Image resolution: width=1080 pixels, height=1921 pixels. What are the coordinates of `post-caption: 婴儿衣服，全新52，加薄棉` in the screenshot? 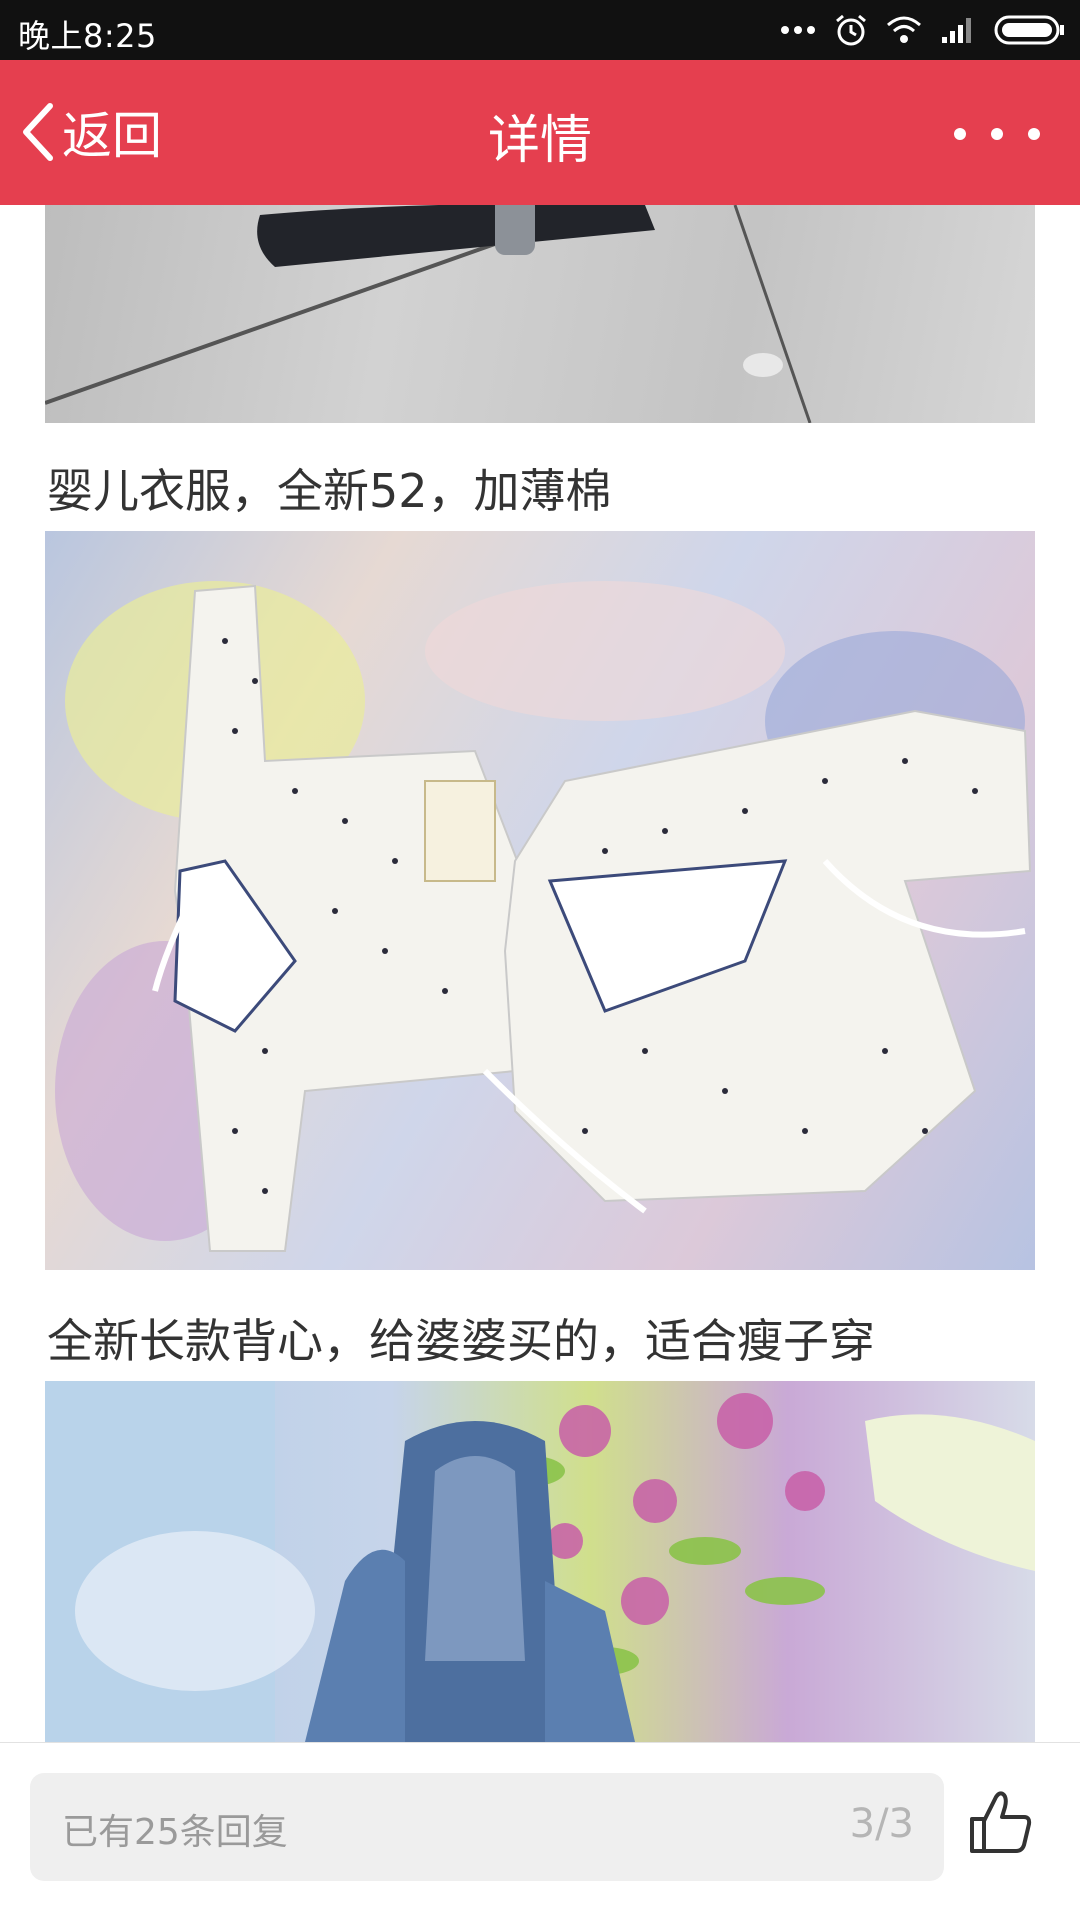 It's located at (329, 491).